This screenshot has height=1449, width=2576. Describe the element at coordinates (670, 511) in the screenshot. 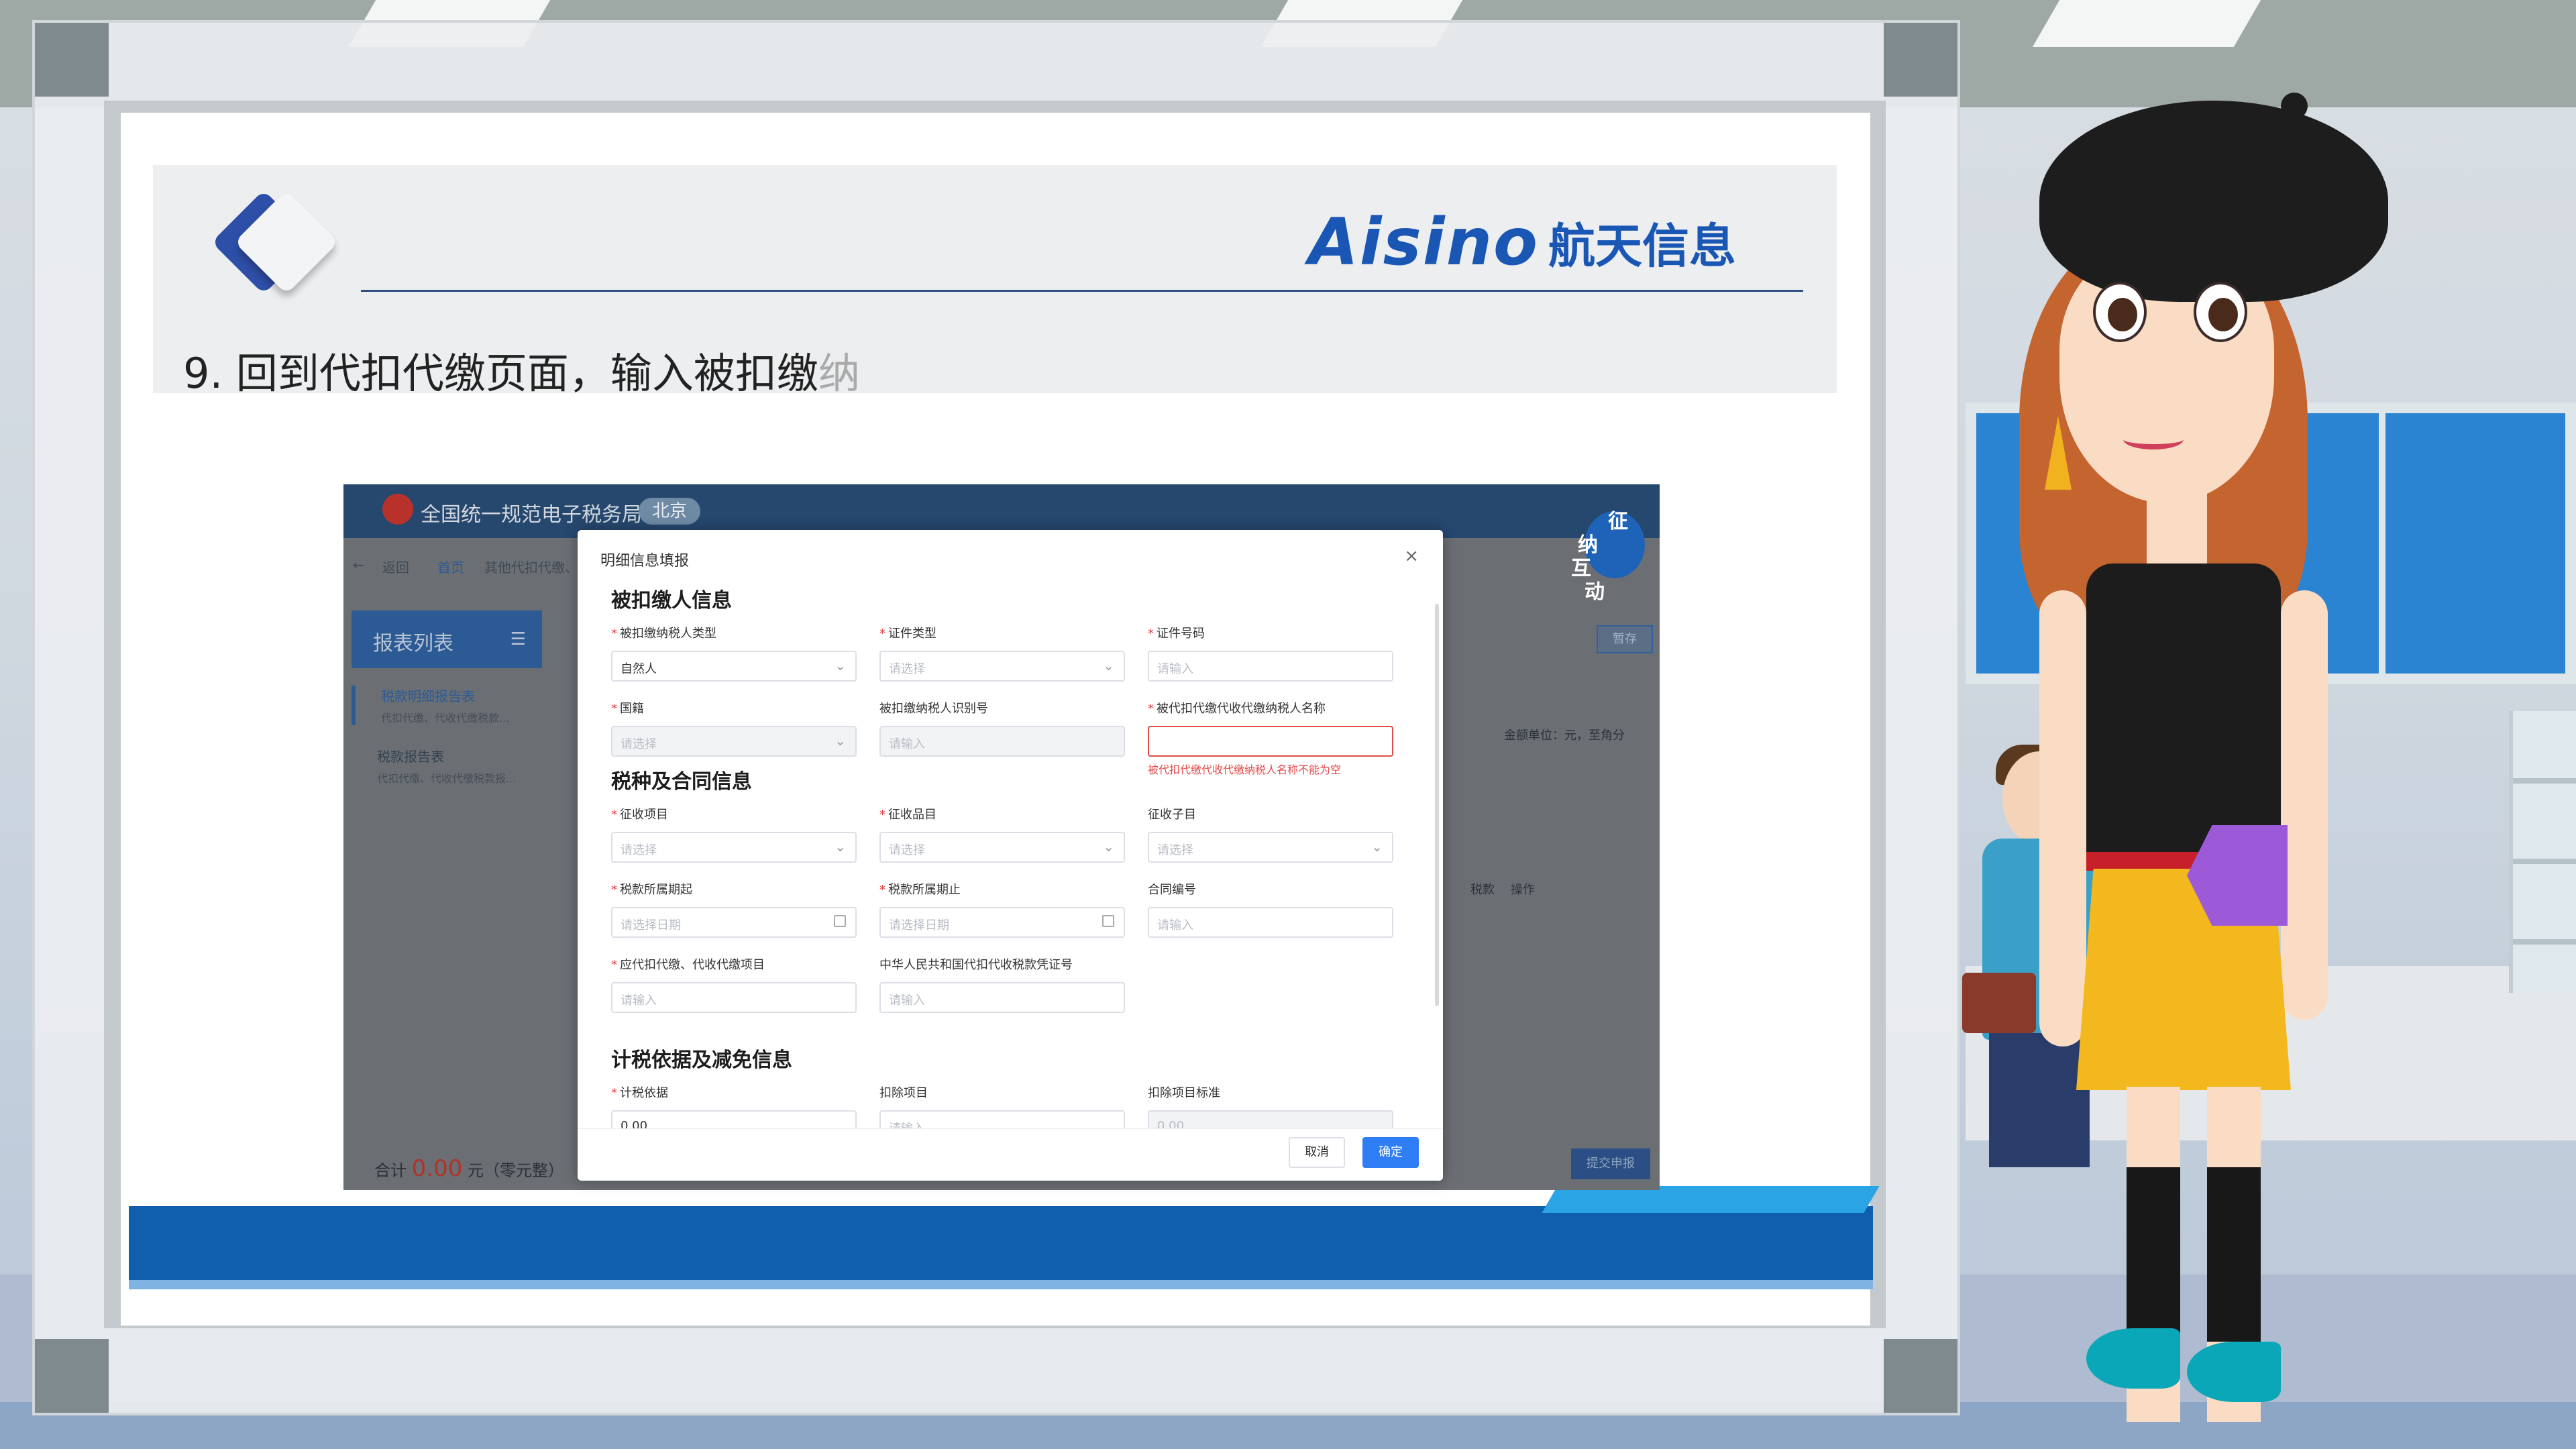

I see `region-badge: 北京` at that location.